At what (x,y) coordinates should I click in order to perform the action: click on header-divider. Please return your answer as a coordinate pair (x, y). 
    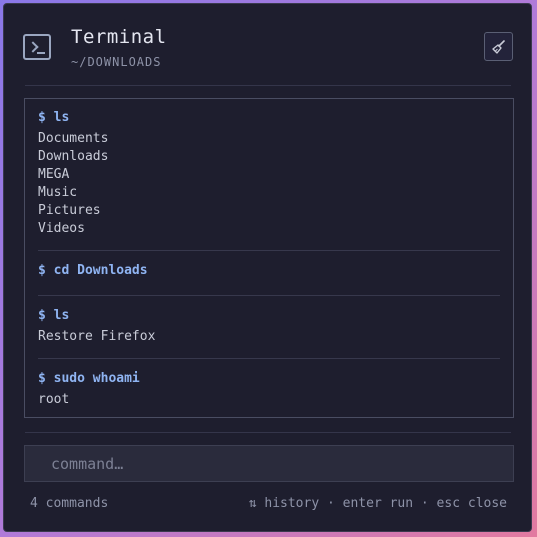
    Looking at the image, I should click on (268, 85).